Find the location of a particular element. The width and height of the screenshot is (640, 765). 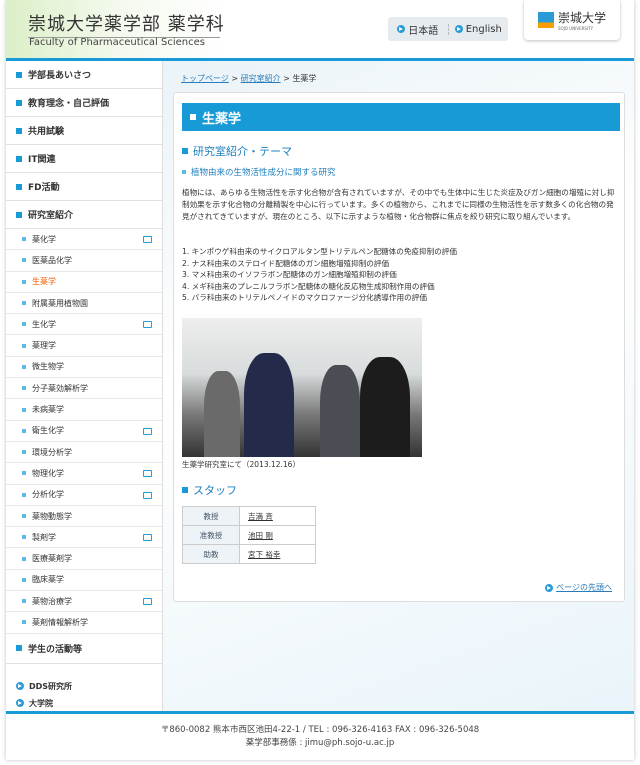

staff-role: 助教 is located at coordinates (211, 554).